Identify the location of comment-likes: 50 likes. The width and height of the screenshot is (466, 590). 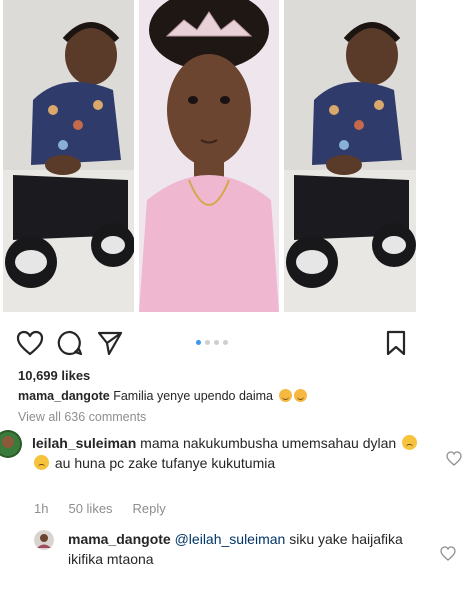
(90, 508).